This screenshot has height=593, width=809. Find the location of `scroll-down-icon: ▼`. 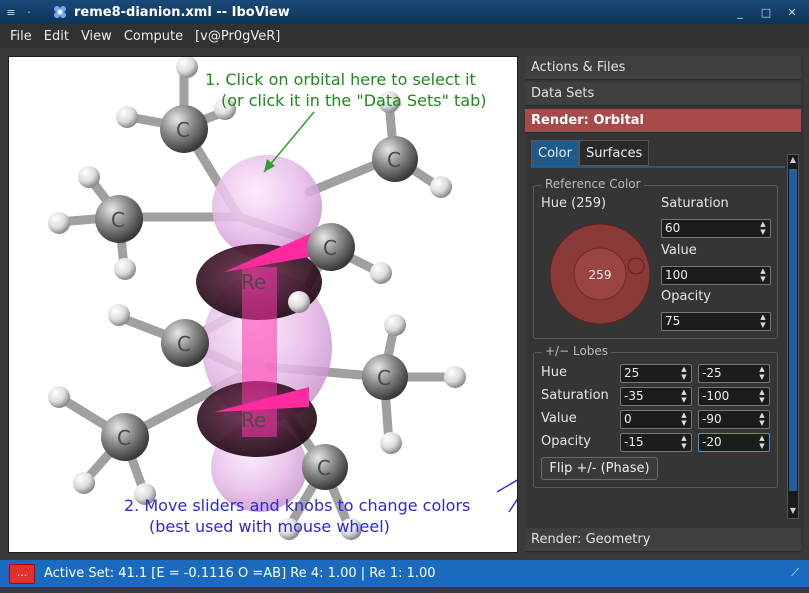

scroll-down-icon: ▼ is located at coordinates (793, 512).